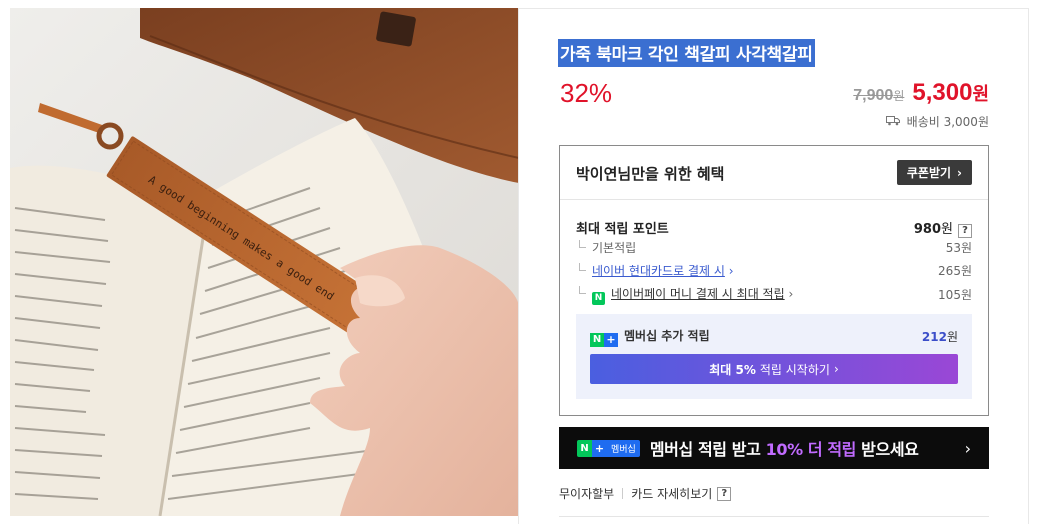 The height and width of the screenshot is (524, 1037). Describe the element at coordinates (598, 298) in the screenshot. I see `naverpay-icon: N` at that location.